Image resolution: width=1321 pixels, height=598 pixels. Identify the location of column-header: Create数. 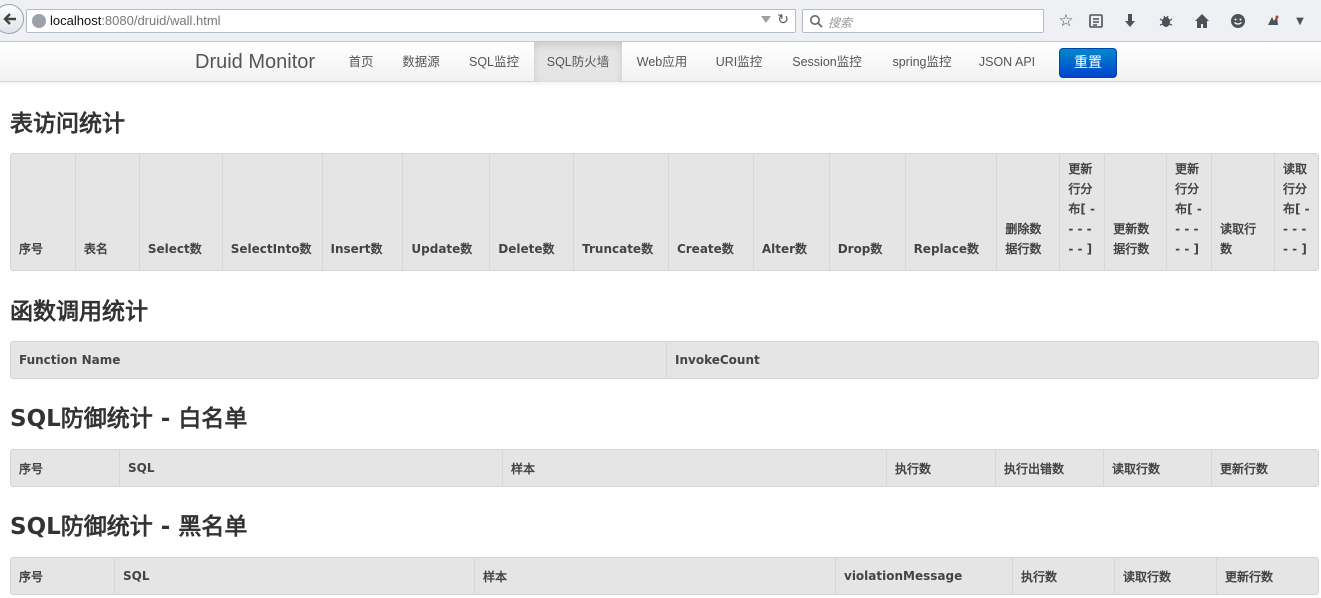
(710, 212).